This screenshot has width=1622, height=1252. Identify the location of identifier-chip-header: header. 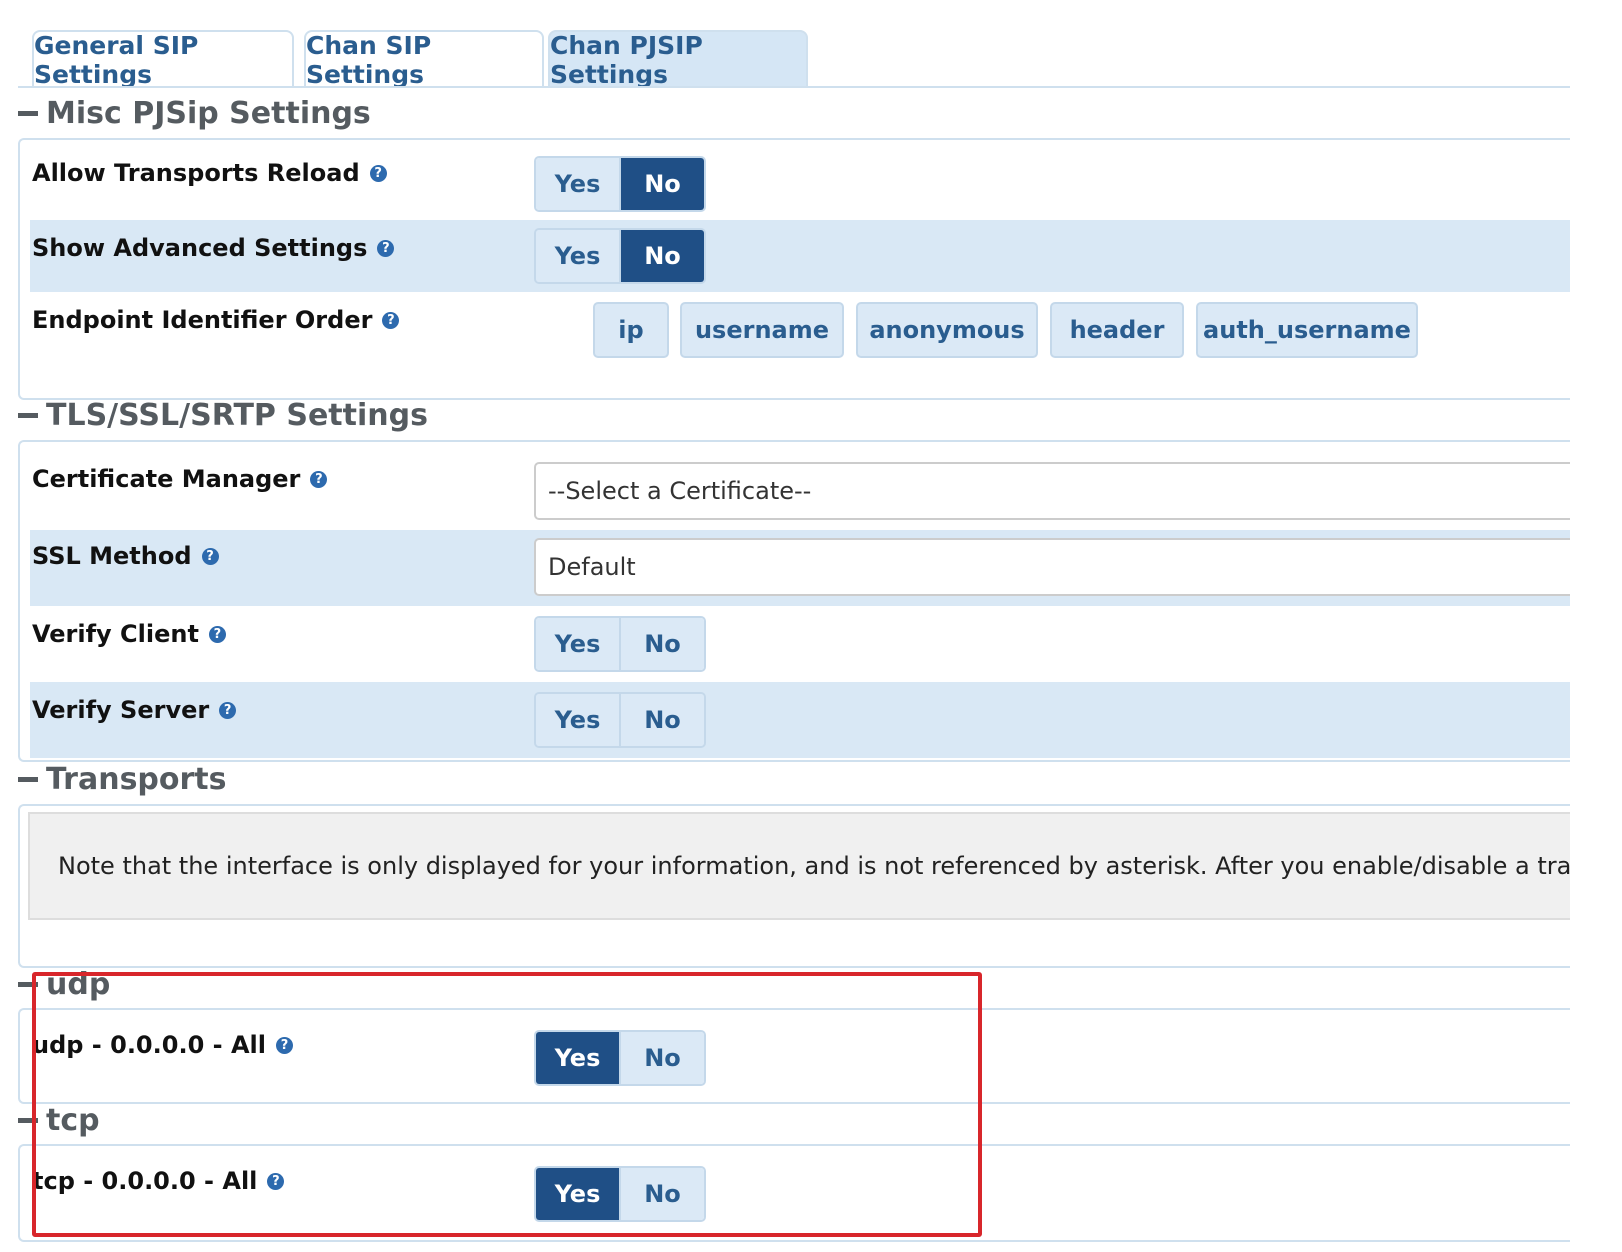
(1117, 330).